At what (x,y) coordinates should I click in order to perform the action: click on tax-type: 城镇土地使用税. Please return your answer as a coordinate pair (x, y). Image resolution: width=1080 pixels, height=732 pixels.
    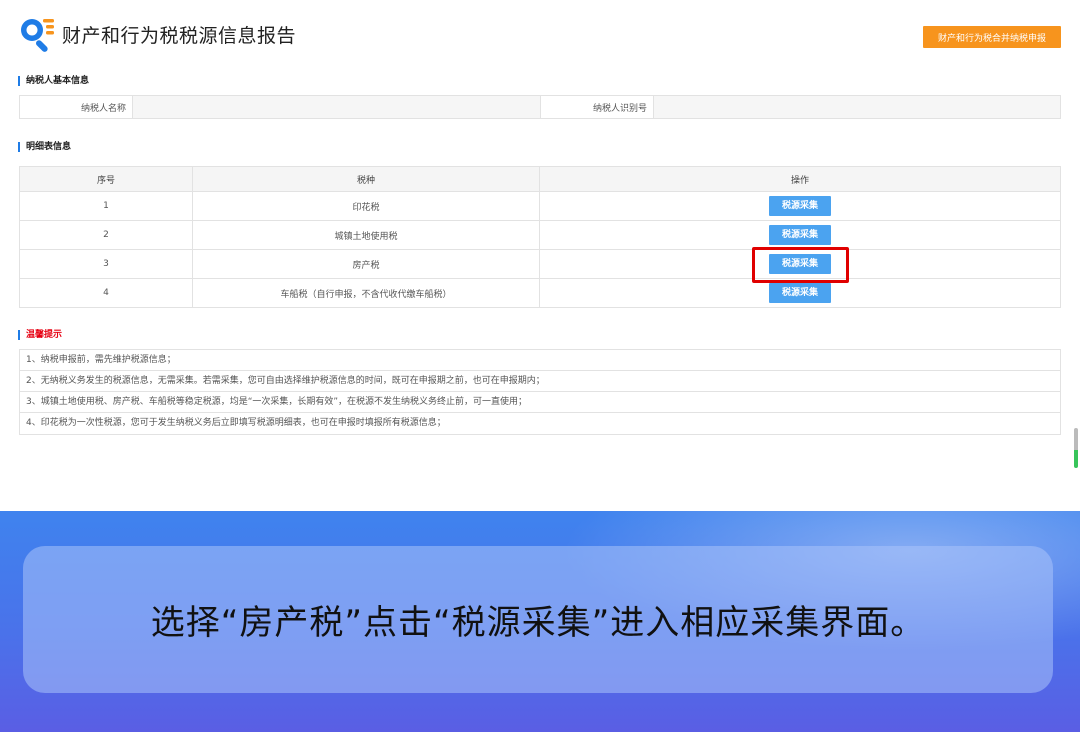
    Looking at the image, I should click on (366, 235).